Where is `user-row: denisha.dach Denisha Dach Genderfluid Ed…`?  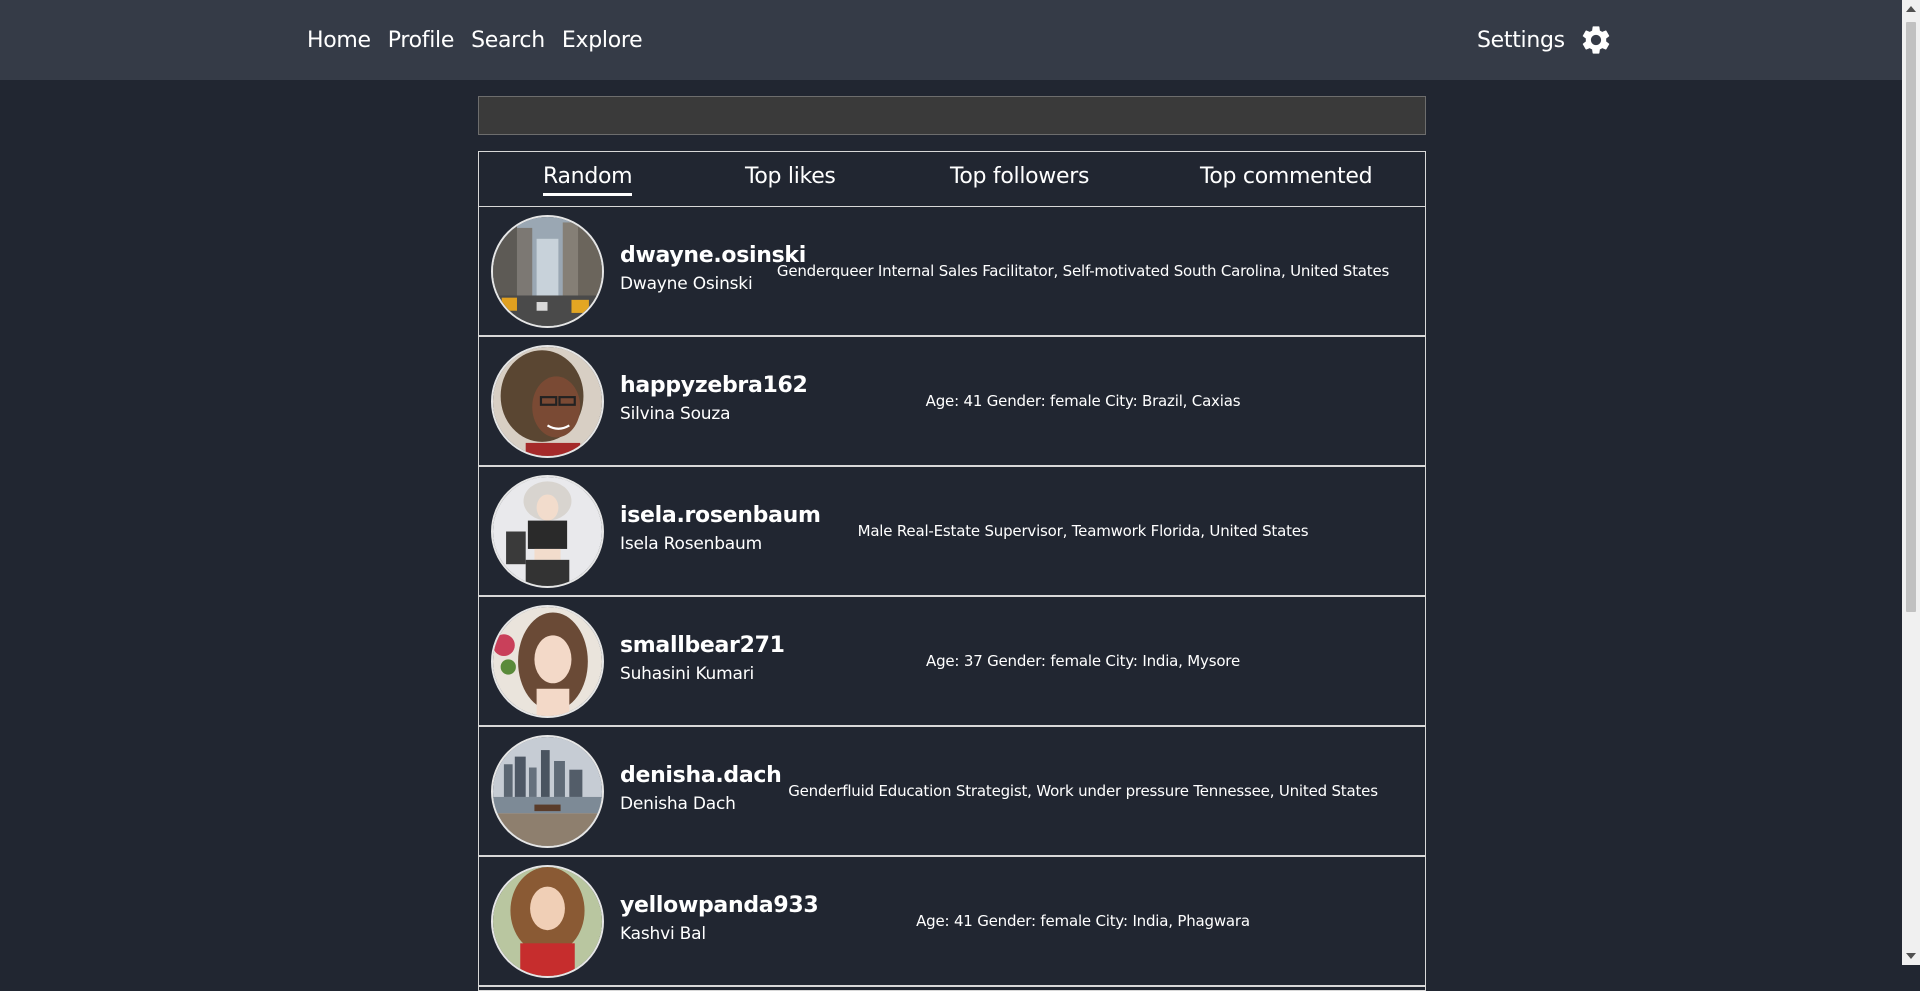 user-row: denisha.dach Denisha Dach Genderfluid Ed… is located at coordinates (952, 792).